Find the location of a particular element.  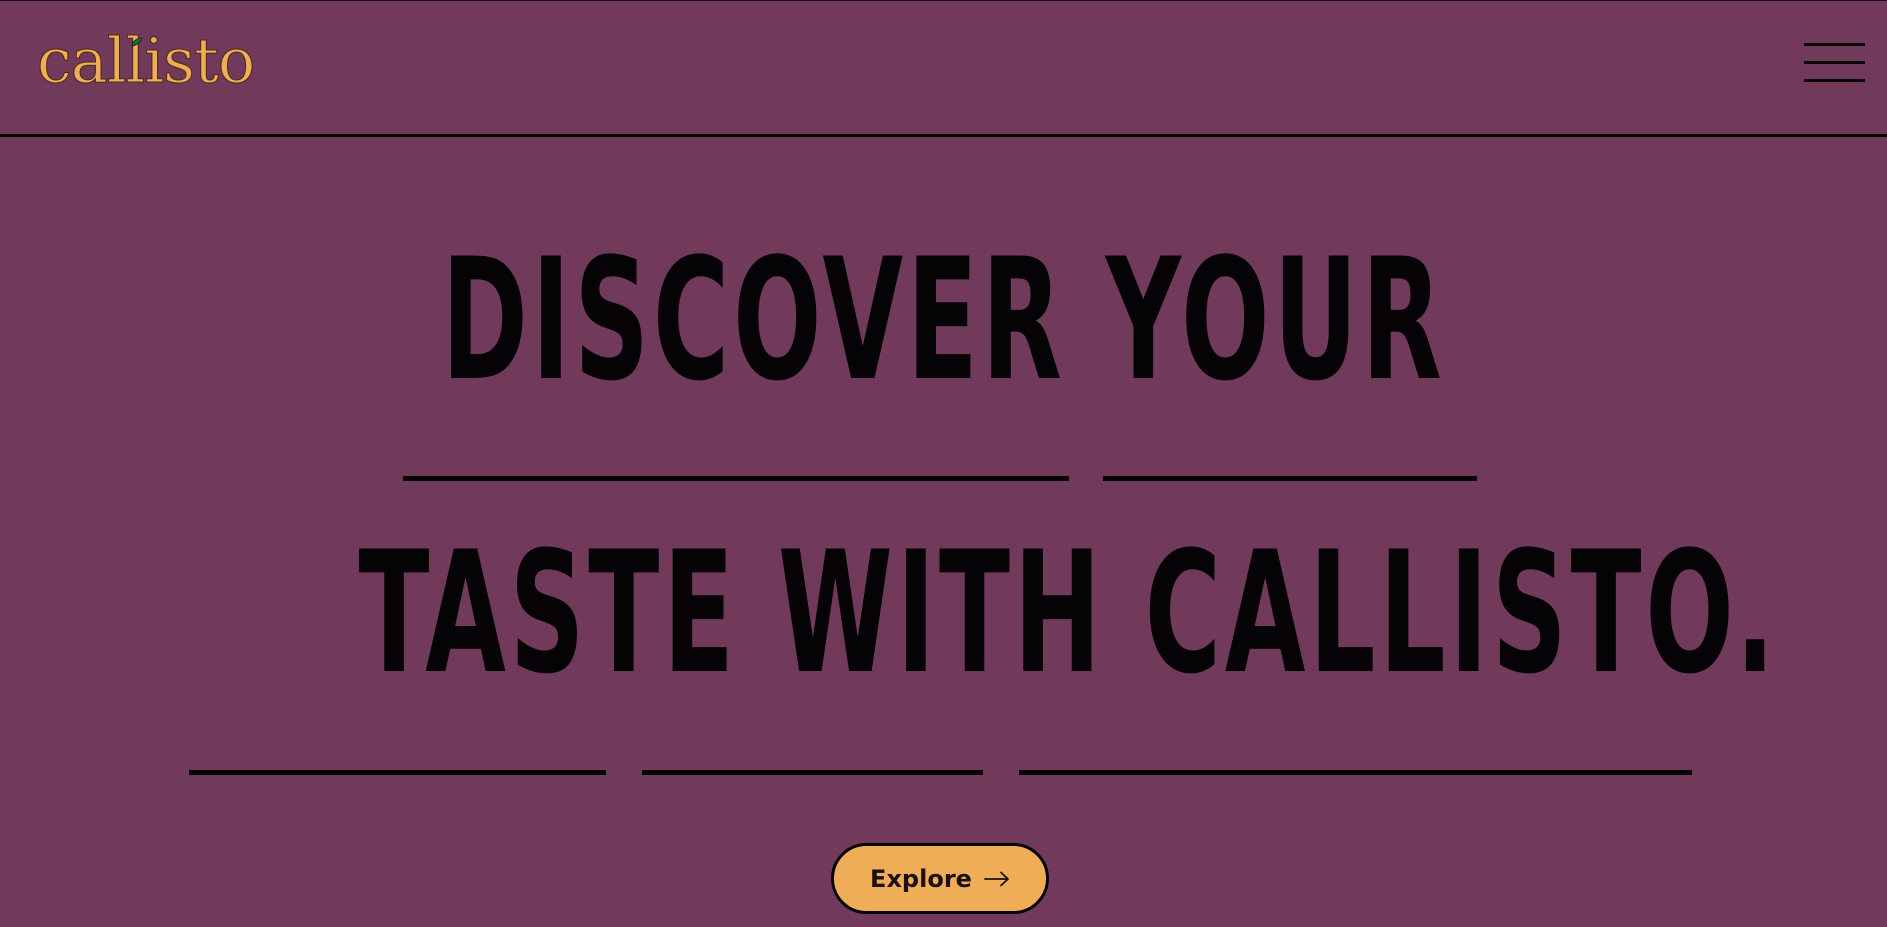

hamburger-menu-icon is located at coordinates (1834, 63).